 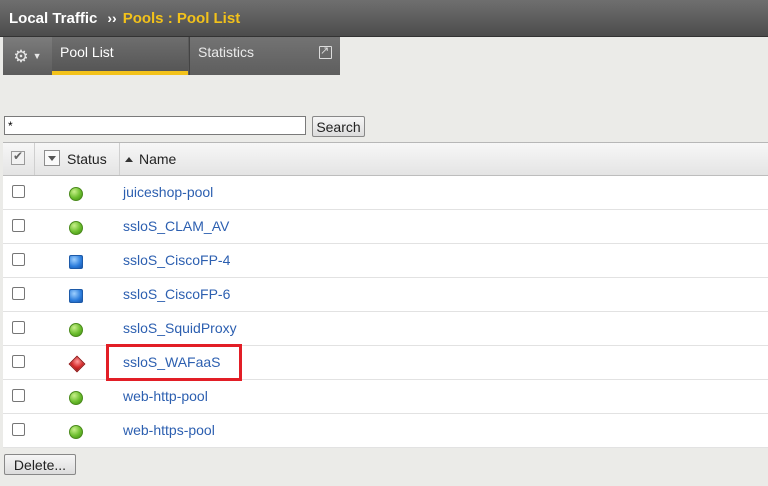 What do you see at coordinates (385, 397) in the screenshot?
I see `table-row: web-http-pool` at bounding box center [385, 397].